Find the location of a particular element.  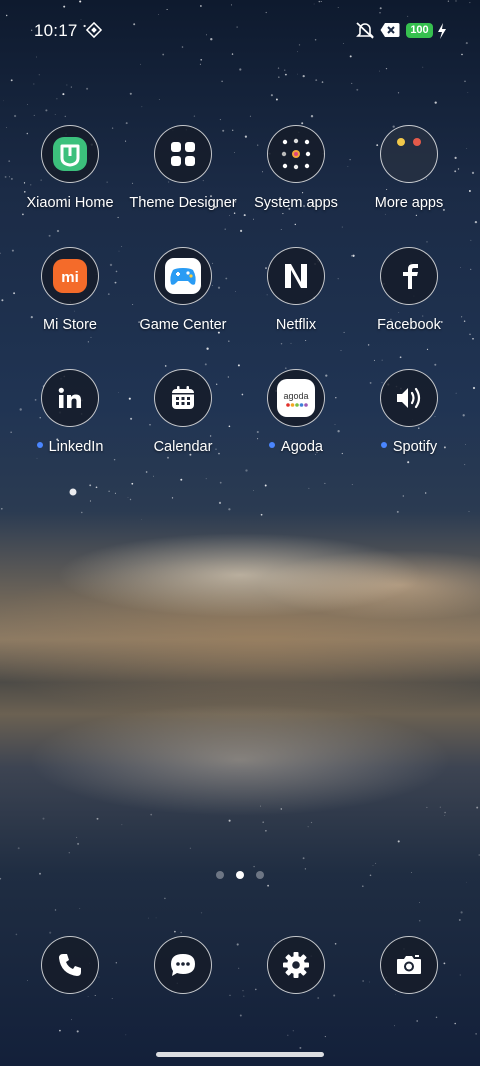

mi-store-icon: mi is located at coordinates (70, 276).